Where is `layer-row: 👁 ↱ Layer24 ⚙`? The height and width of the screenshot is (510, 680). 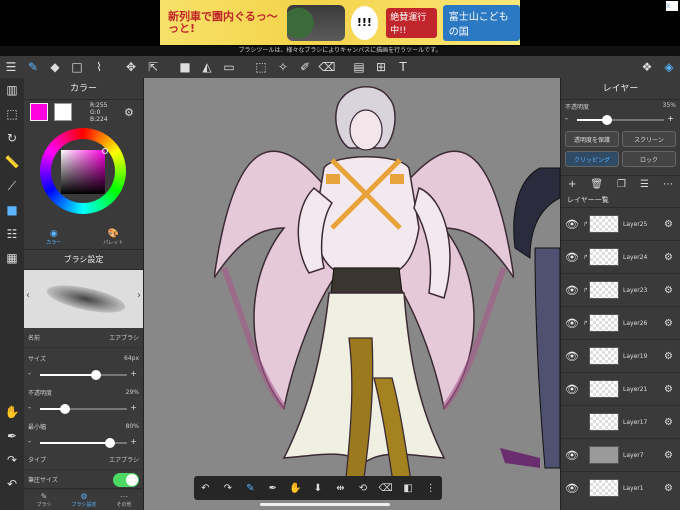
layer-row: 👁 ↱ Layer24 ⚙ is located at coordinates (620, 256).